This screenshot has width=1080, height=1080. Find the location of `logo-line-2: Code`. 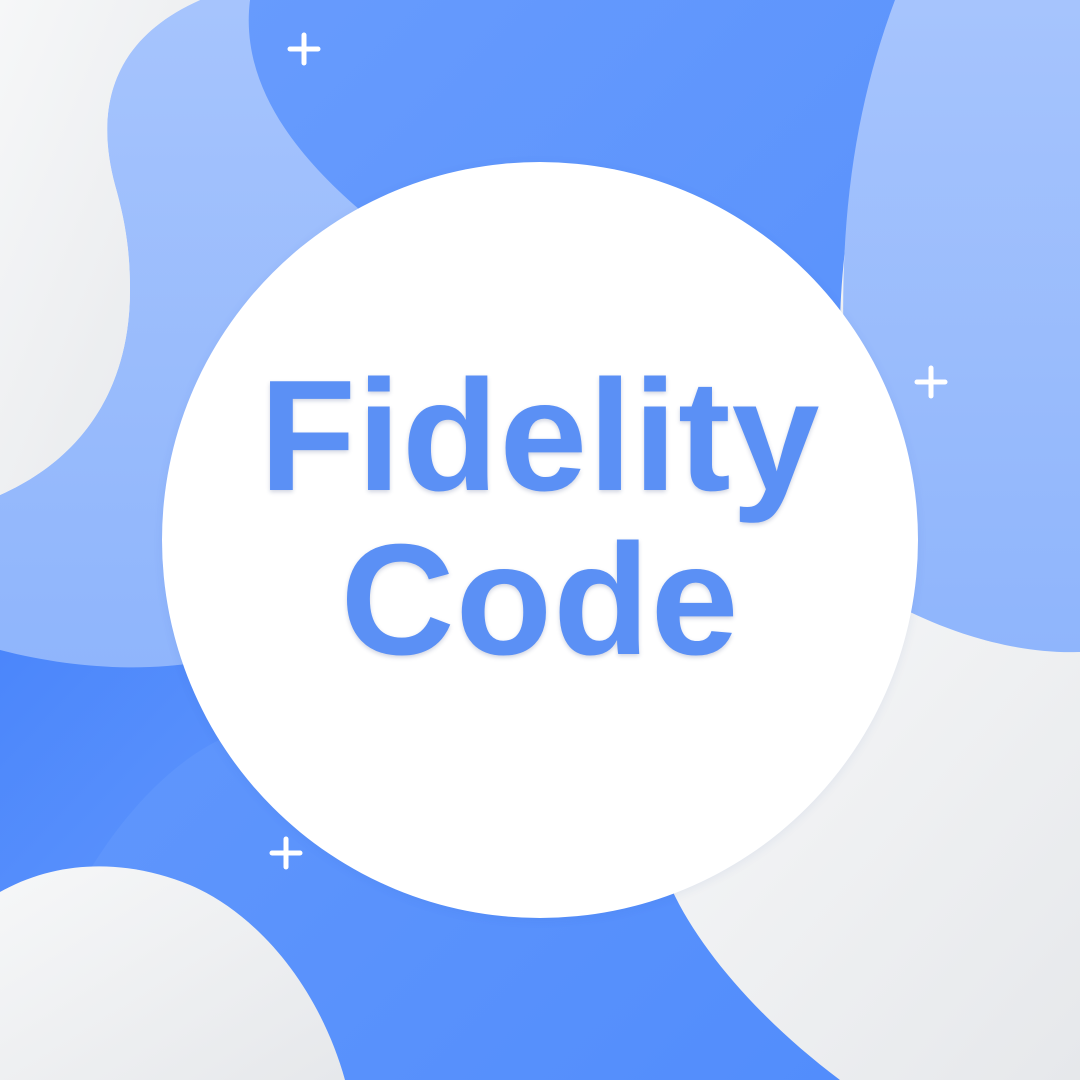

logo-line-2: Code is located at coordinates (540, 600).